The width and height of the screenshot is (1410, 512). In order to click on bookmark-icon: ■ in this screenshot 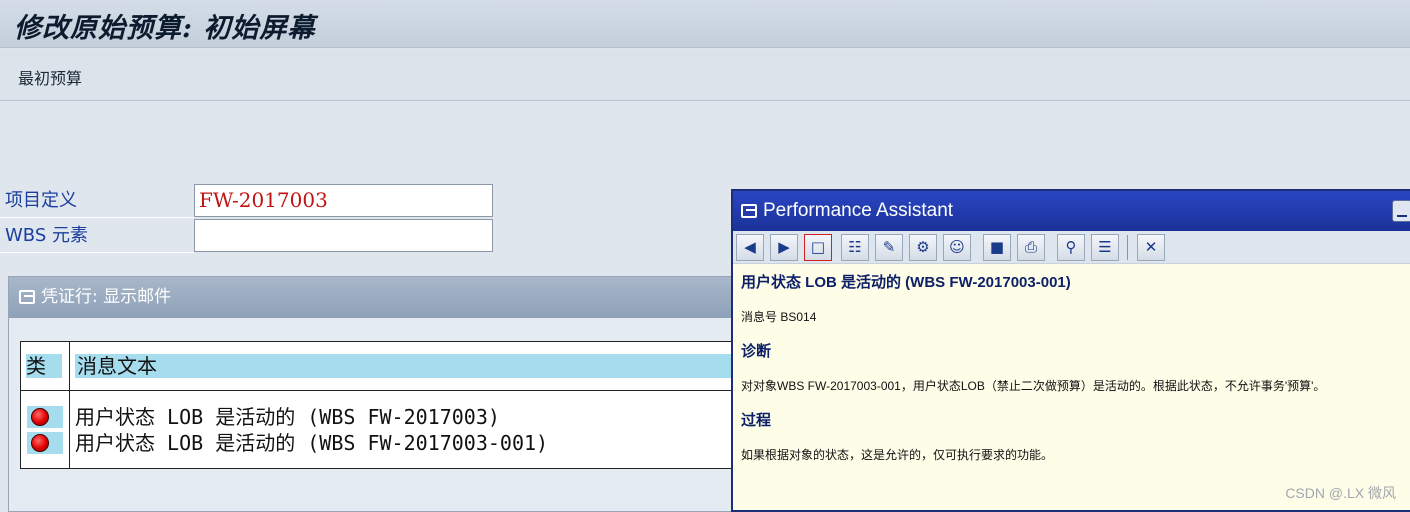, I will do `click(997, 247)`.